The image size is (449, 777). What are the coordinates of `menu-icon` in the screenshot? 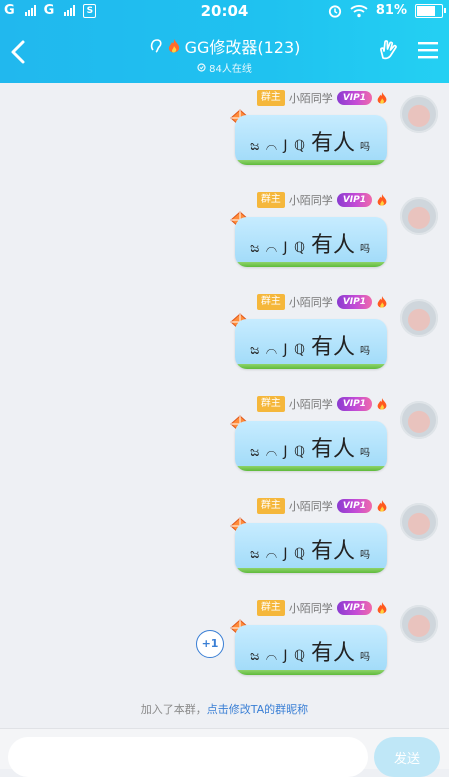 It's located at (428, 50).